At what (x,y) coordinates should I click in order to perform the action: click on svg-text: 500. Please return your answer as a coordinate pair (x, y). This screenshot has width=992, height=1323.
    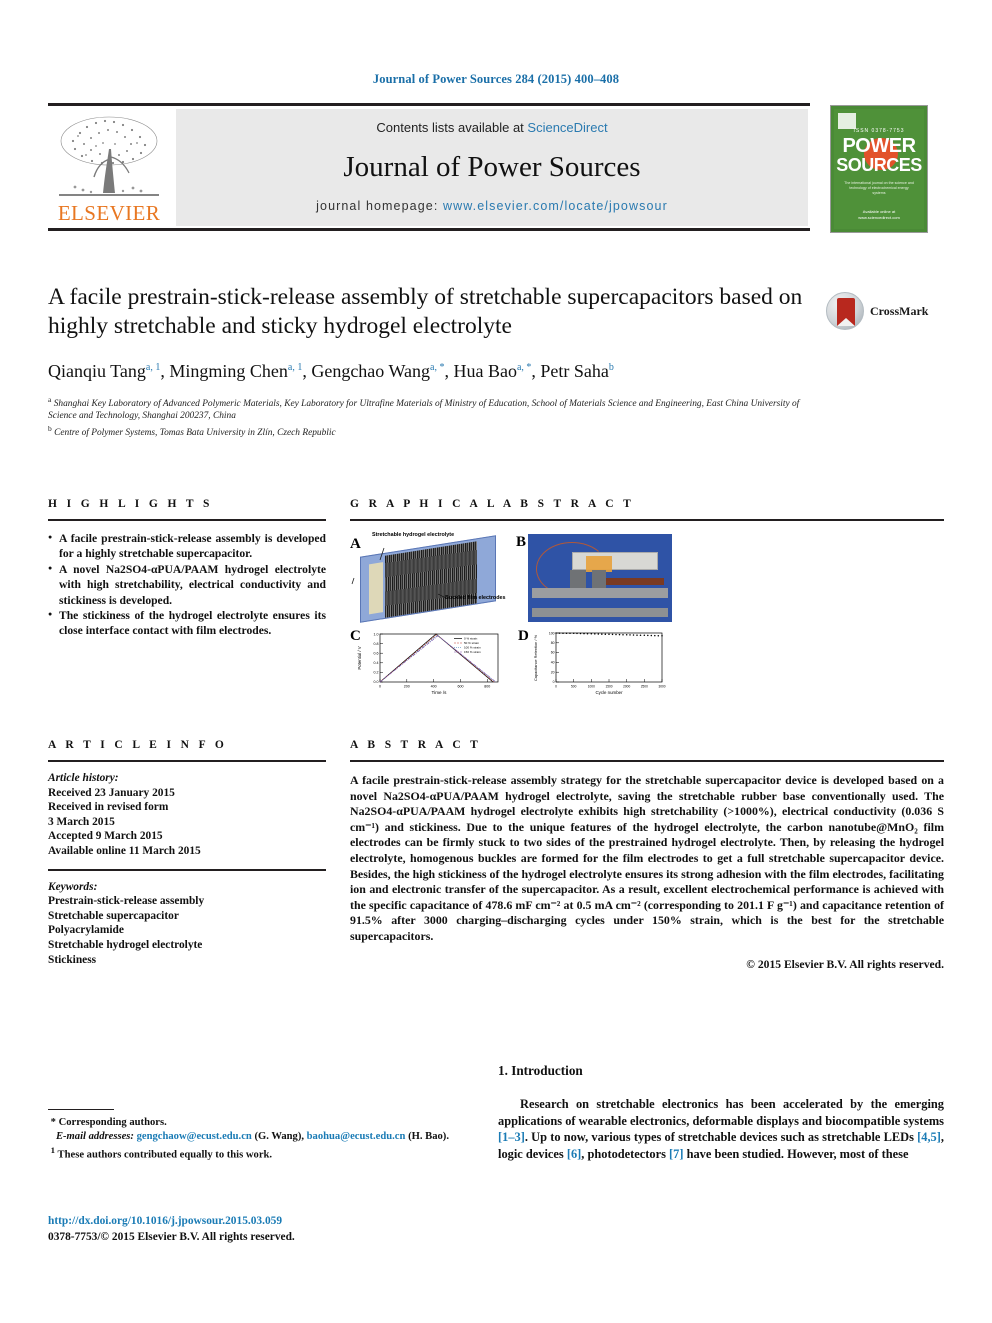
    Looking at the image, I should click on (574, 686).